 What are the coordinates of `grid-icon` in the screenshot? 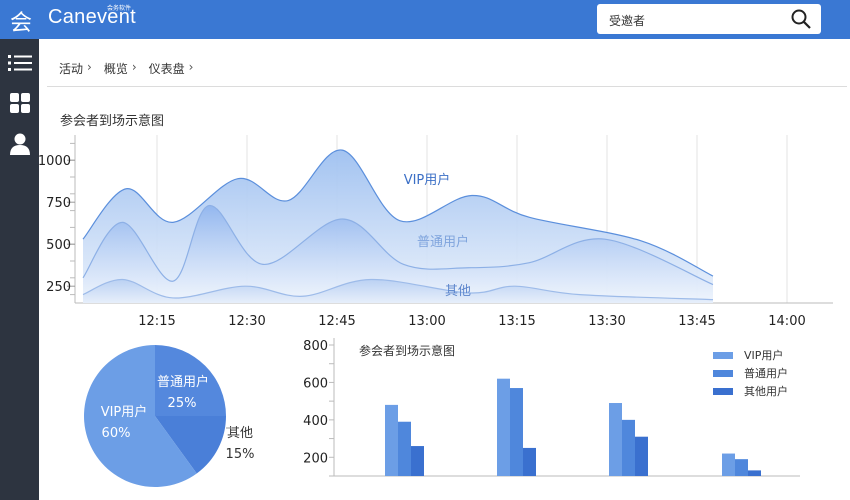 It's located at (19, 103).